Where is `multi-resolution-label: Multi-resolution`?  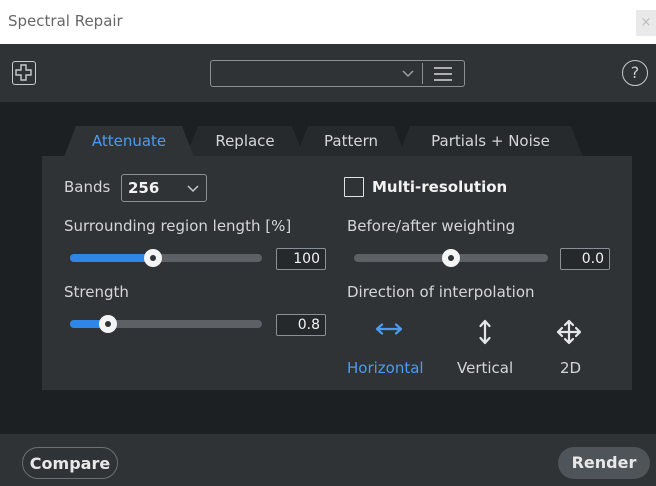
multi-resolution-label: Multi-resolution is located at coordinates (440, 187).